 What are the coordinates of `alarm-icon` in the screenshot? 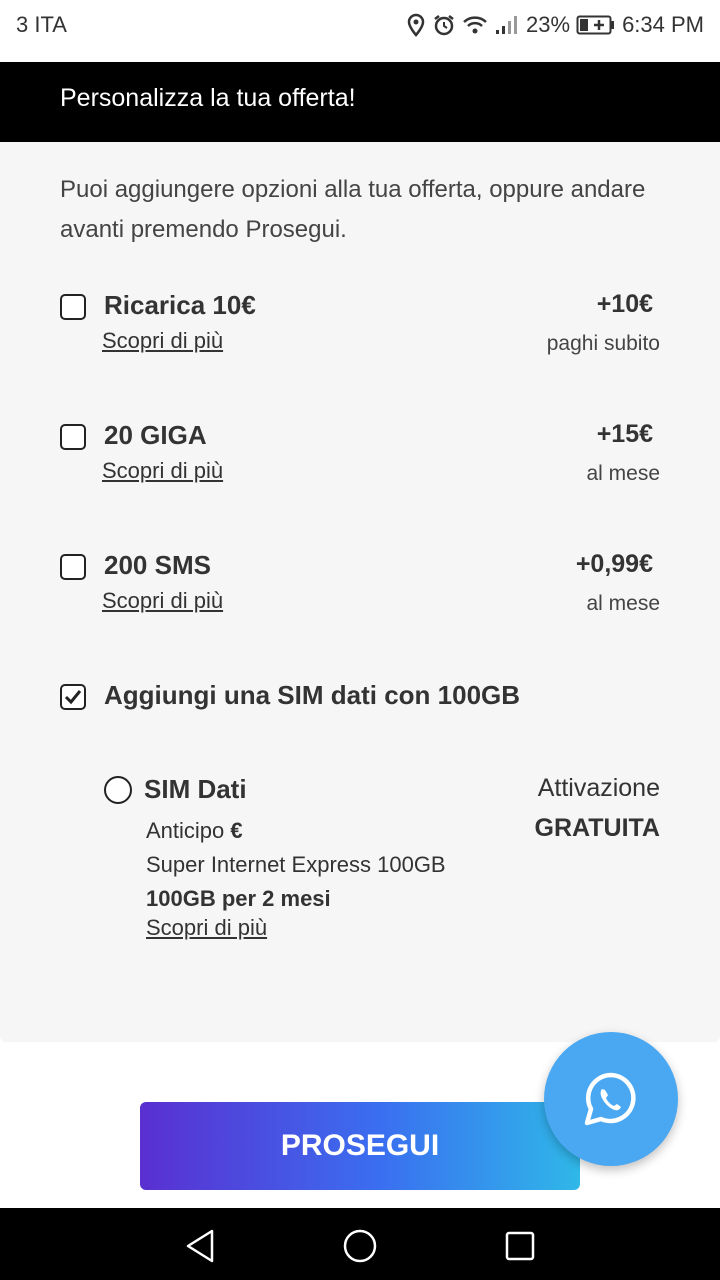 It's located at (444, 25).